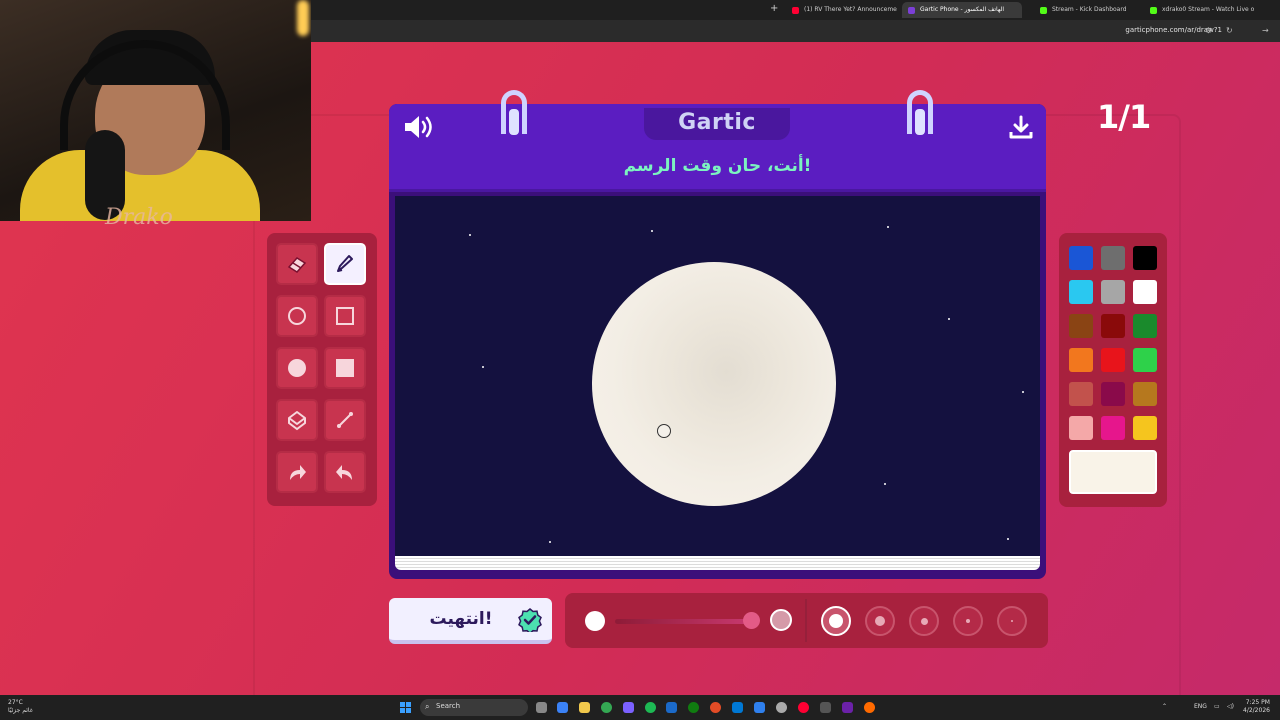 The width and height of the screenshot is (1280, 720). What do you see at coordinates (920, 112) in the screenshot?
I see `binder-ring-right` at bounding box center [920, 112].